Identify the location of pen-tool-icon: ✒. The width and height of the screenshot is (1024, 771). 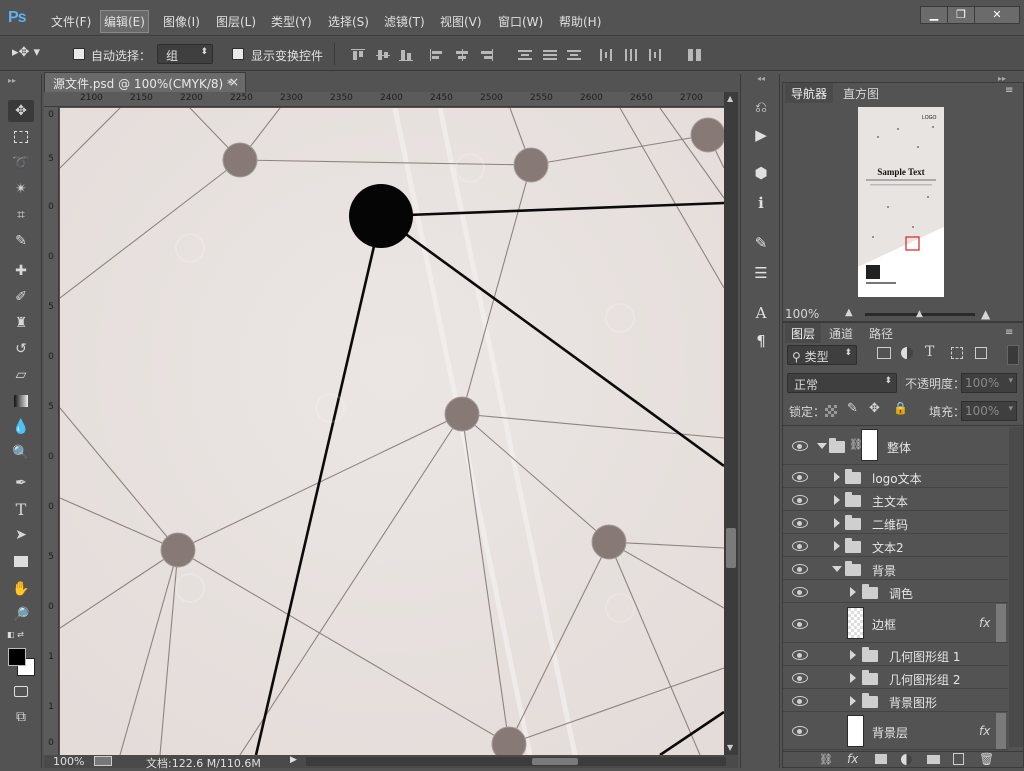
(21, 483).